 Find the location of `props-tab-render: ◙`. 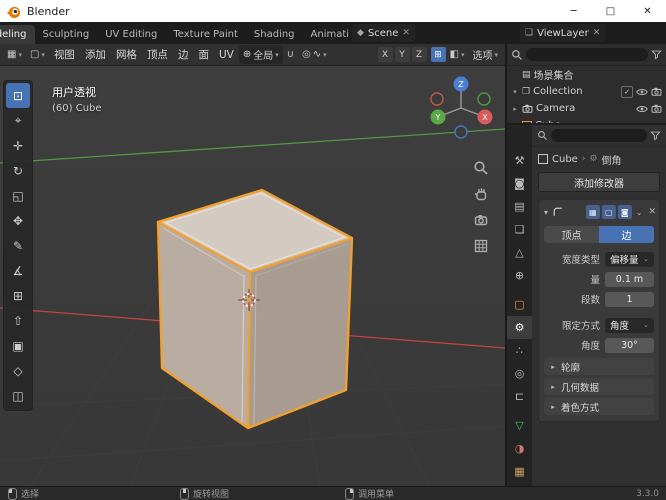

props-tab-render: ◙ is located at coordinates (519, 183).